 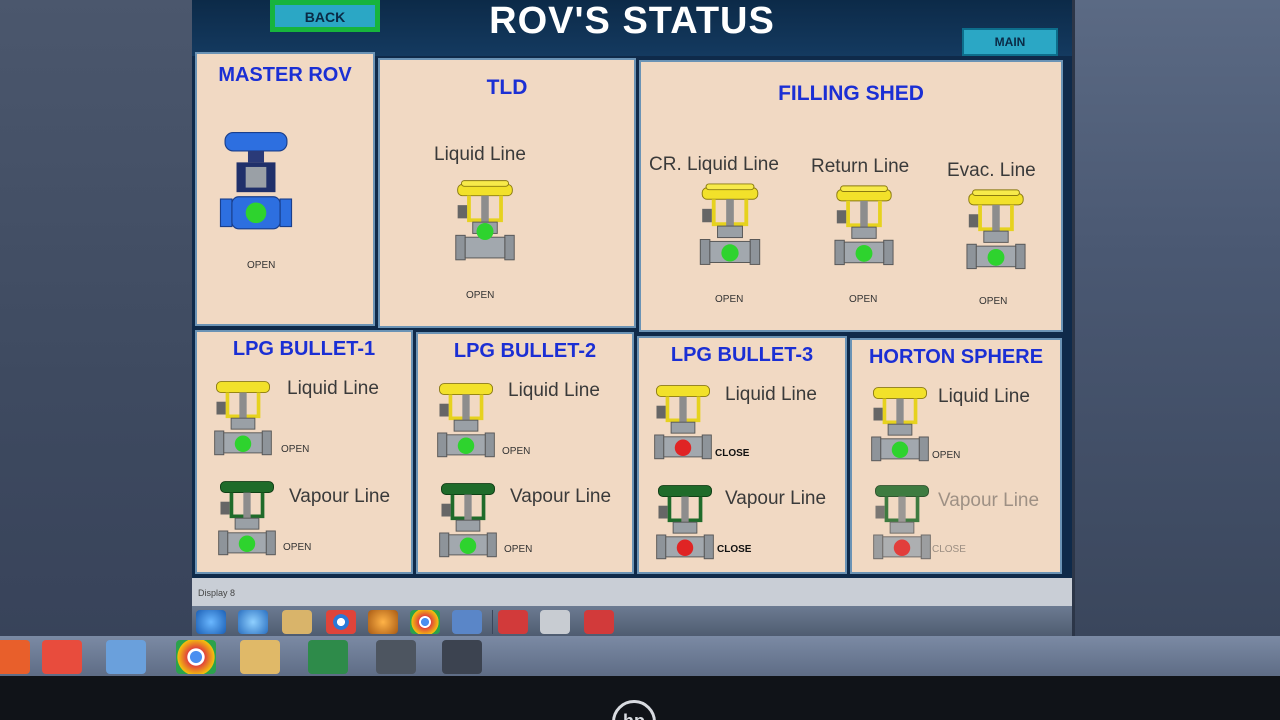 What do you see at coordinates (217, 593) in the screenshot?
I see `status-bar-text: Display 8` at bounding box center [217, 593].